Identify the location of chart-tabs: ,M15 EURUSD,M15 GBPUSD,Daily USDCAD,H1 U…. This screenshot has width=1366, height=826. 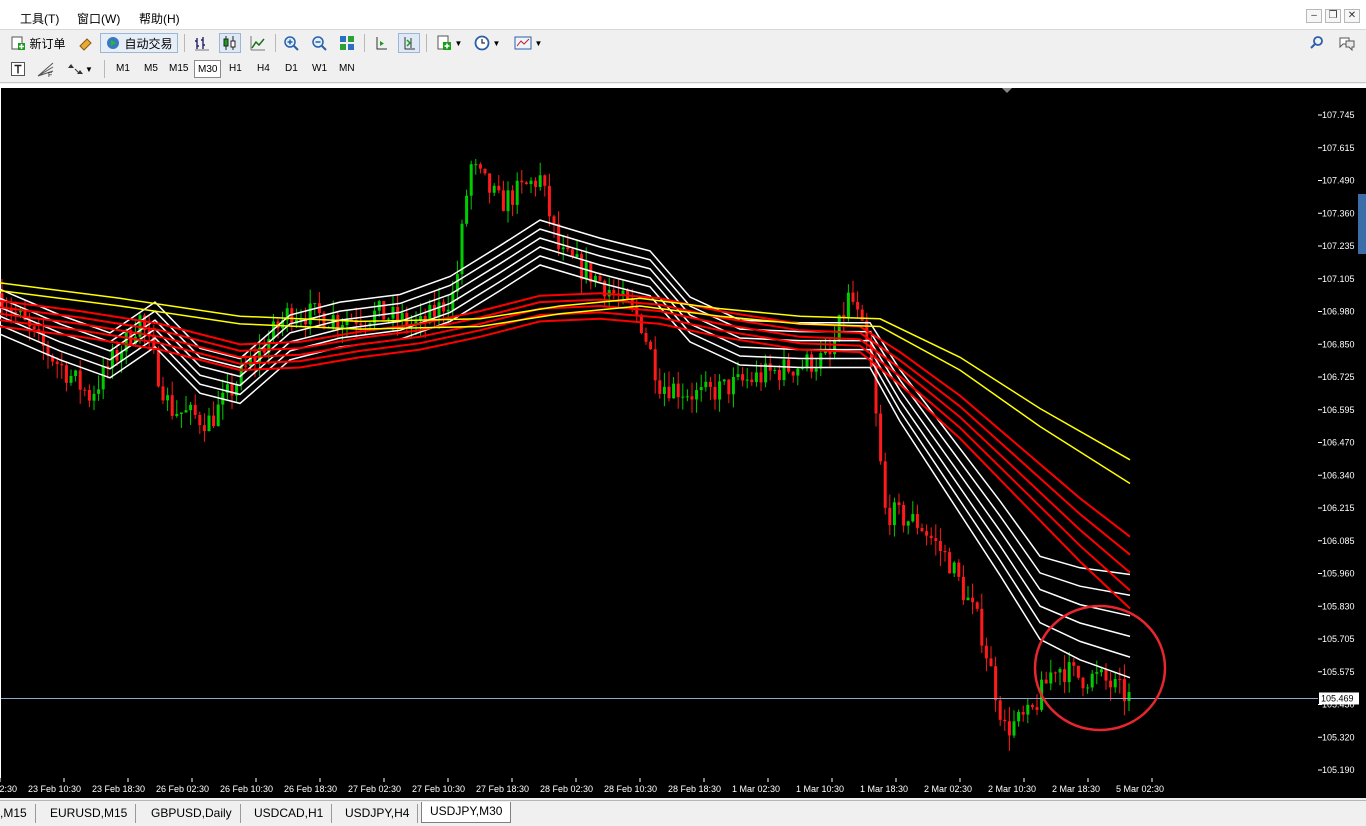
(683, 813).